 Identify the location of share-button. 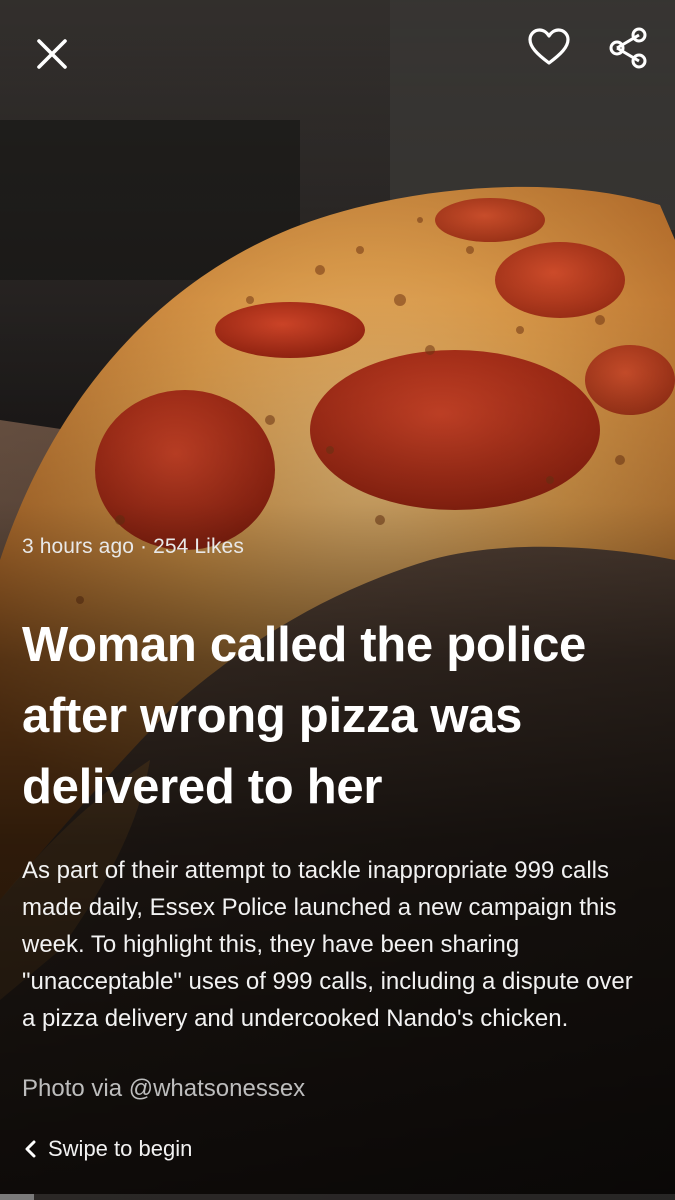
(628, 48).